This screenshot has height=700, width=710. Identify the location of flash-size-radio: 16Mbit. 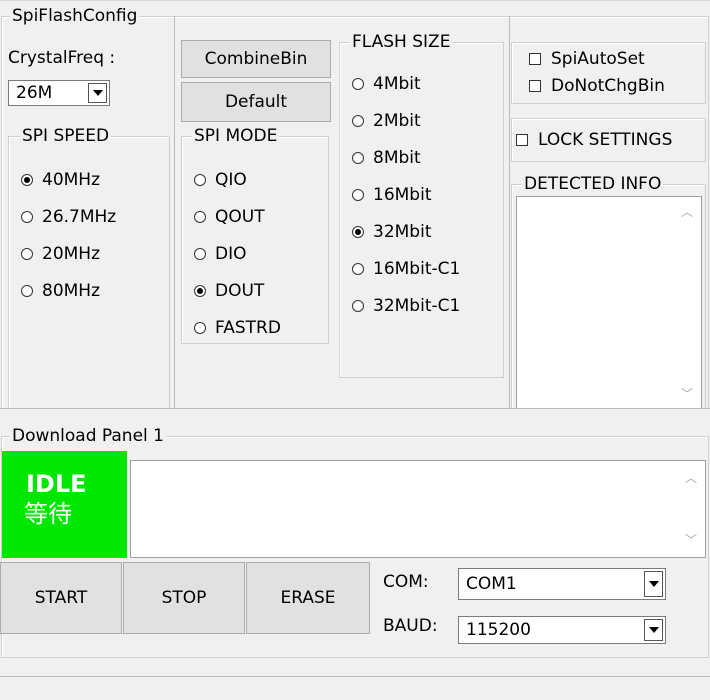
(391, 195).